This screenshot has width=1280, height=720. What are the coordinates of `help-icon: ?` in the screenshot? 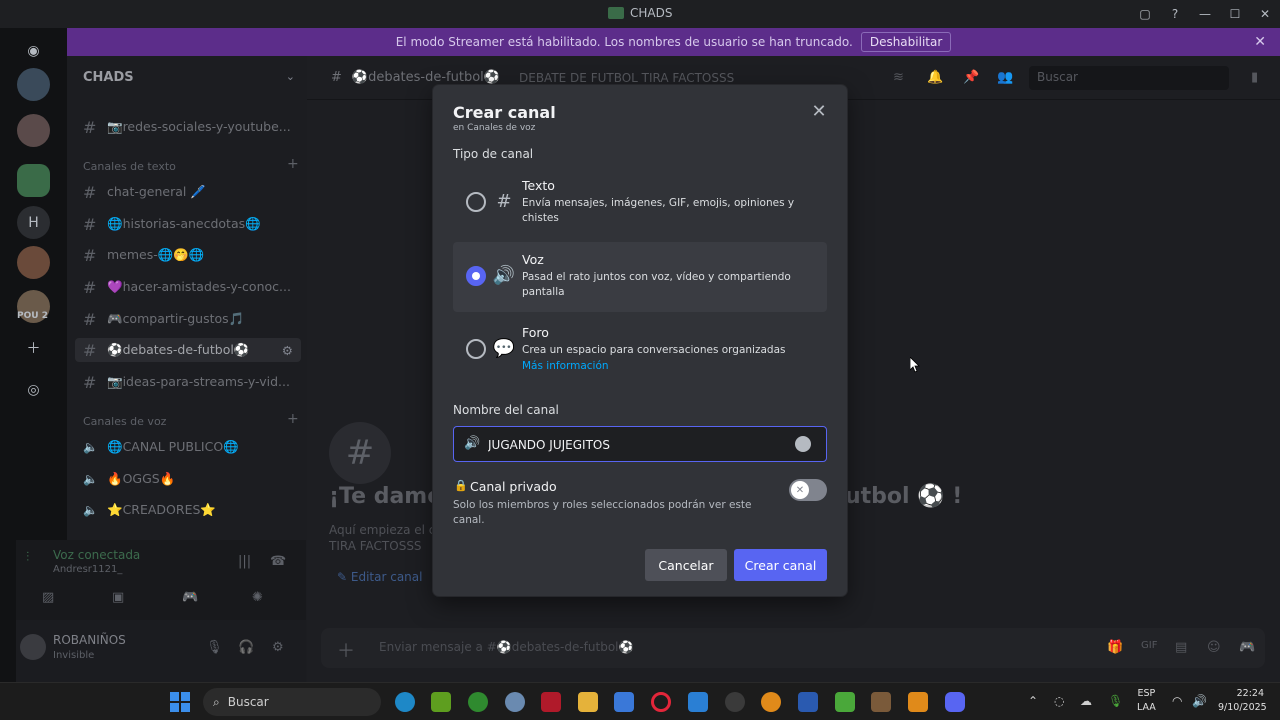 It's located at (1175, 14).